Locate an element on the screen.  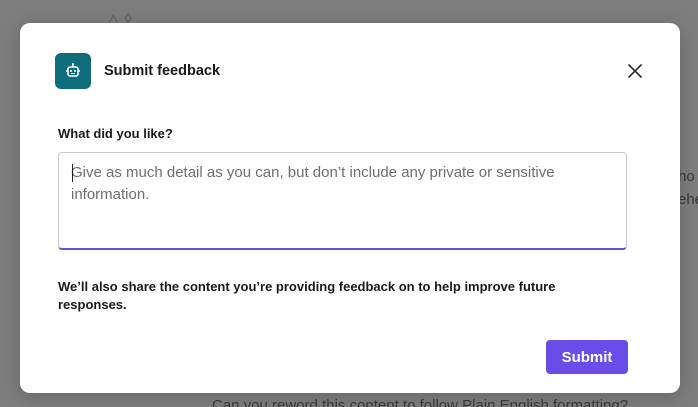
close-icon is located at coordinates (635, 71).